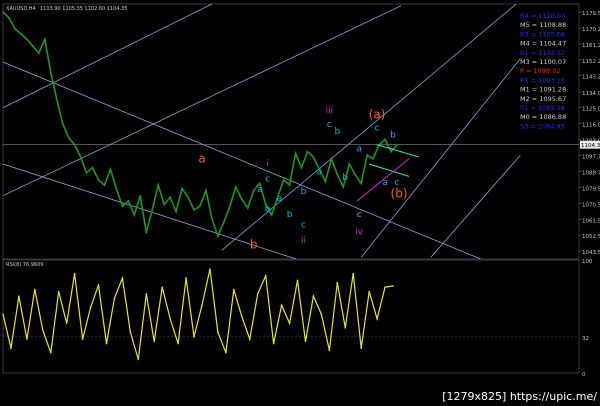 The width and height of the screenshot is (600, 406). I want to click on price-axis-tick: 1179.52, so click(591, 14).